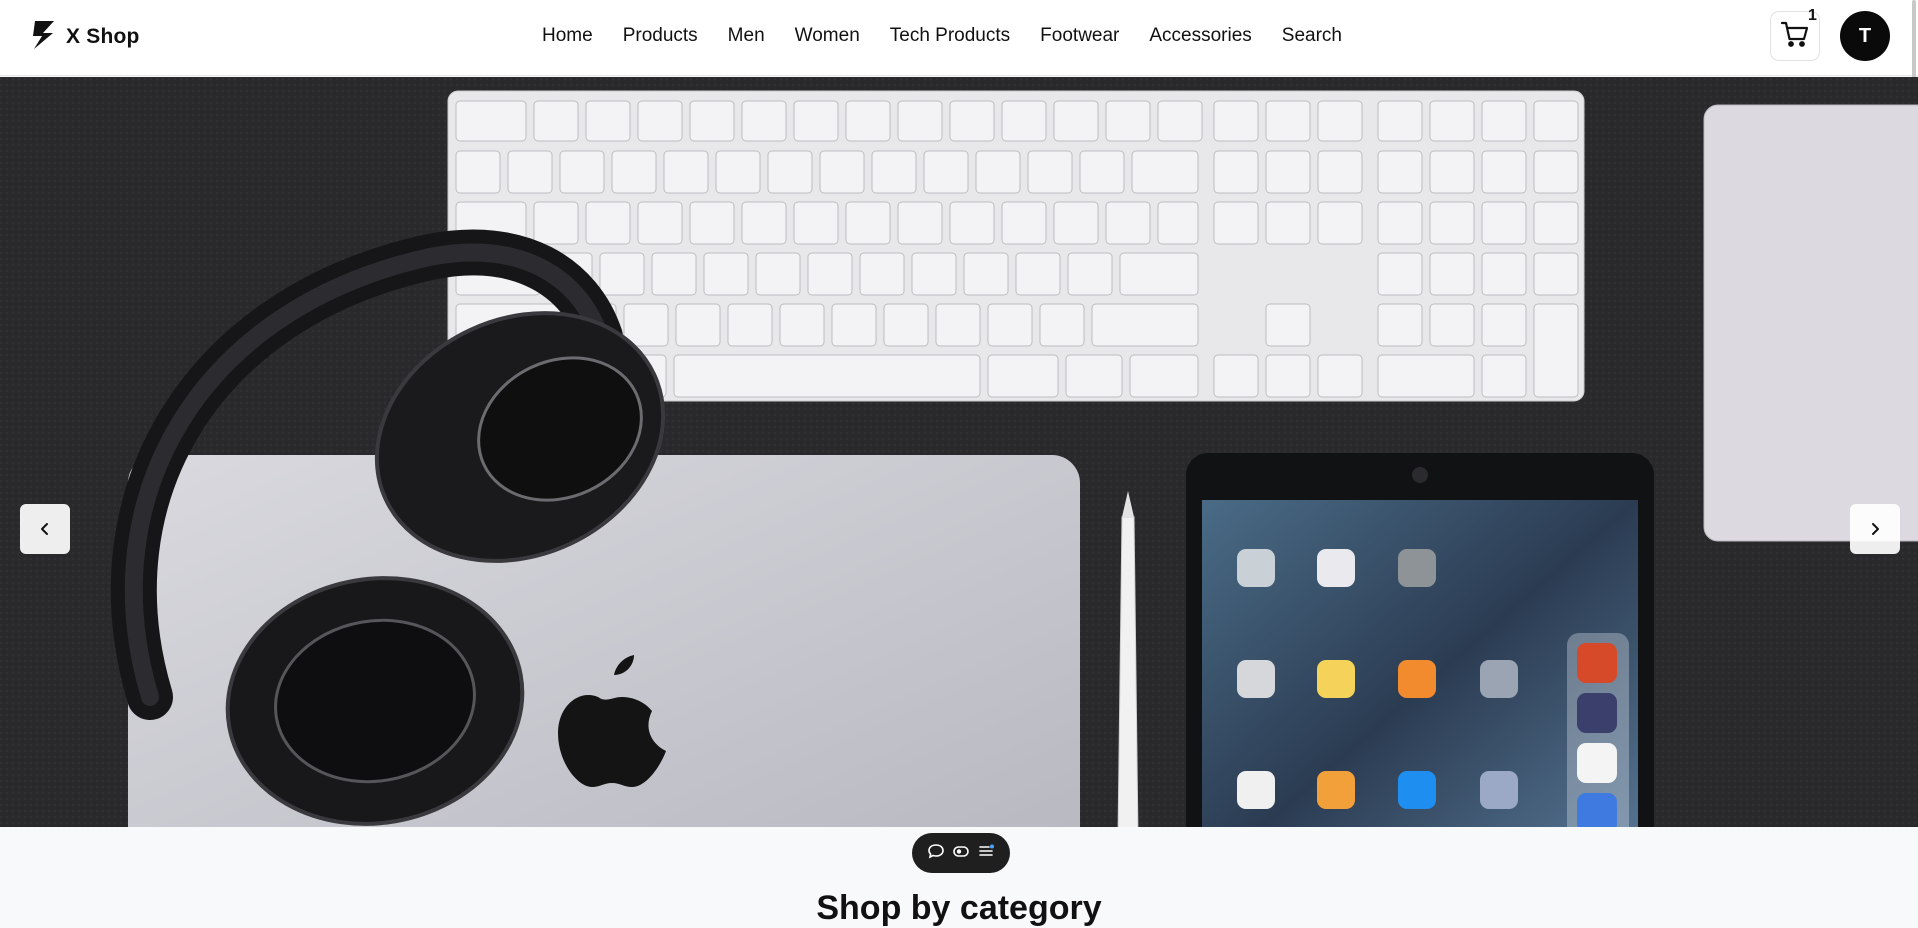 The image size is (1918, 928). I want to click on carousel-prev-button, so click(45, 529).